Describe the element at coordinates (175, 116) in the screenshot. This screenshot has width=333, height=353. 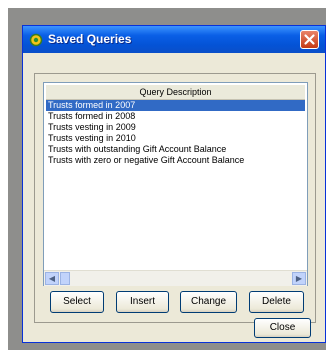
I see `list-item: Trusts formed in 2008` at that location.